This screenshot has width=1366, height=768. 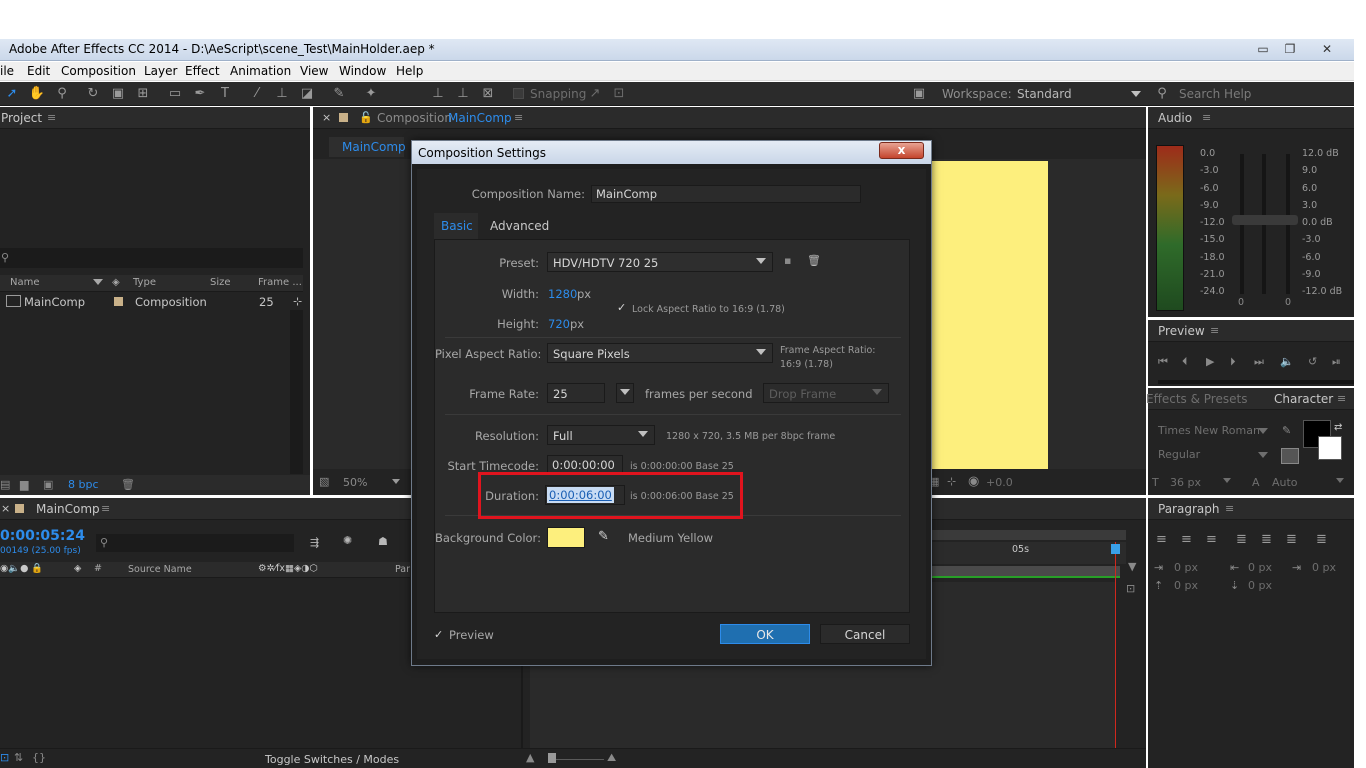 I want to click on space-after-value: 0 px, so click(x=1260, y=585).